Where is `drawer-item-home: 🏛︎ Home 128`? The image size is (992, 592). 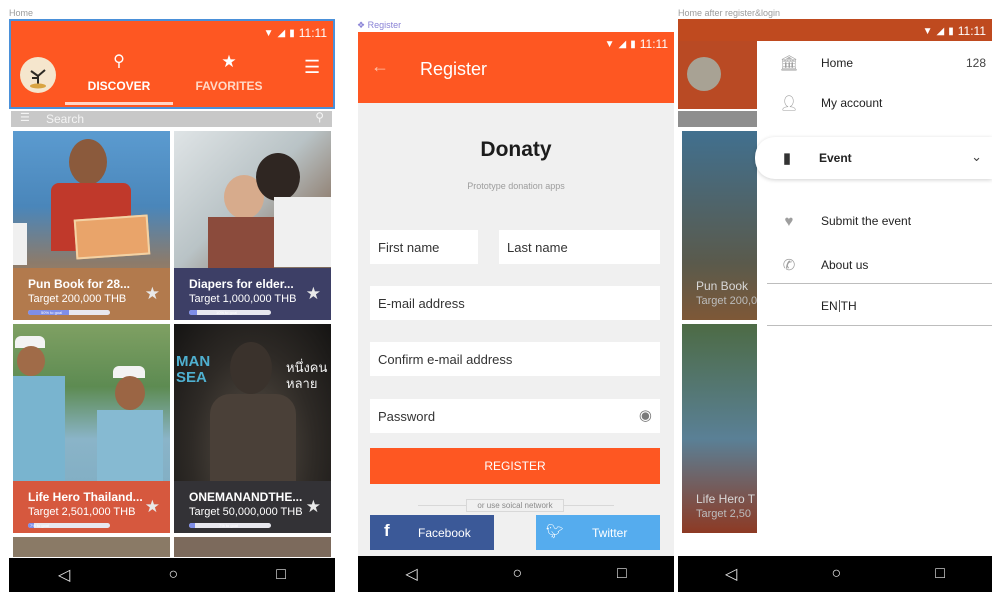
drawer-item-home: 🏛︎ Home 128 is located at coordinates (874, 63).